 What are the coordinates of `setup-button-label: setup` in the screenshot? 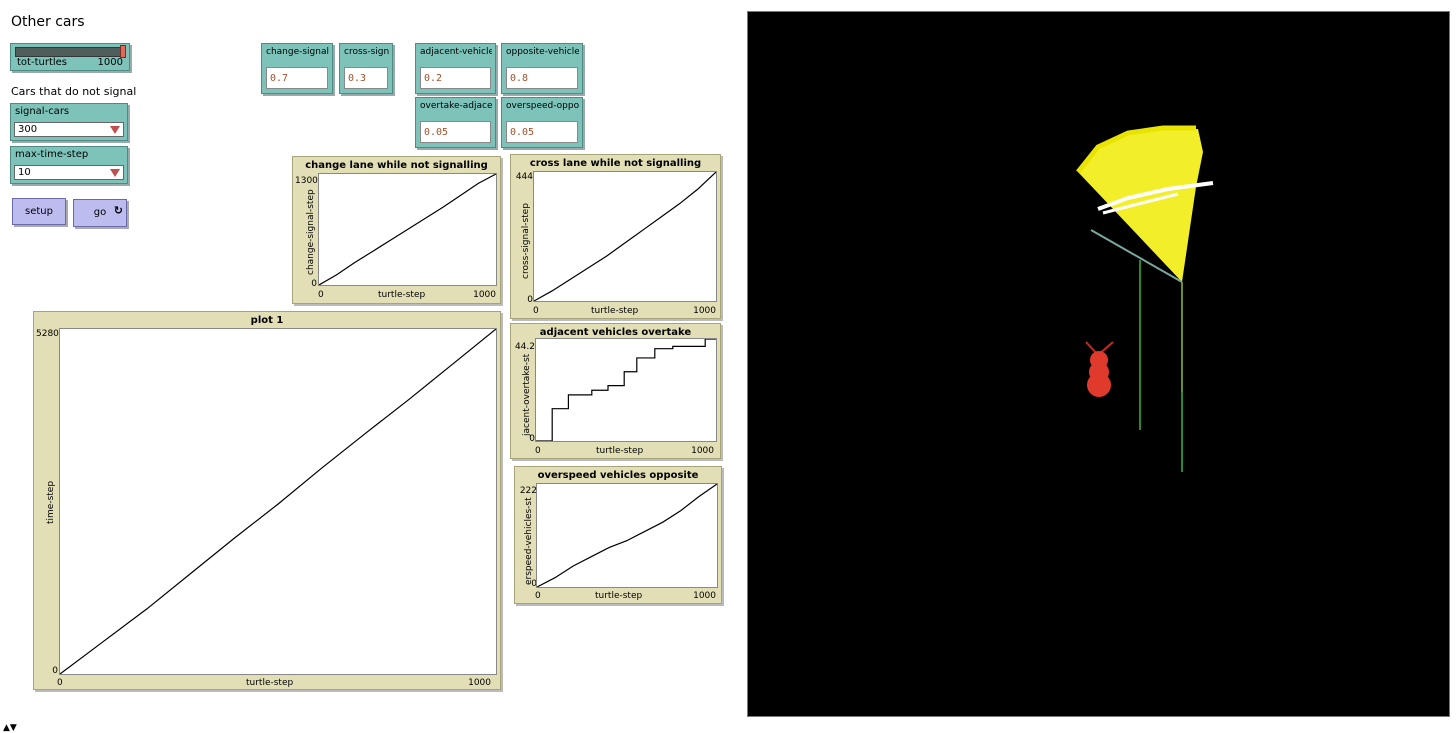 It's located at (39, 211).